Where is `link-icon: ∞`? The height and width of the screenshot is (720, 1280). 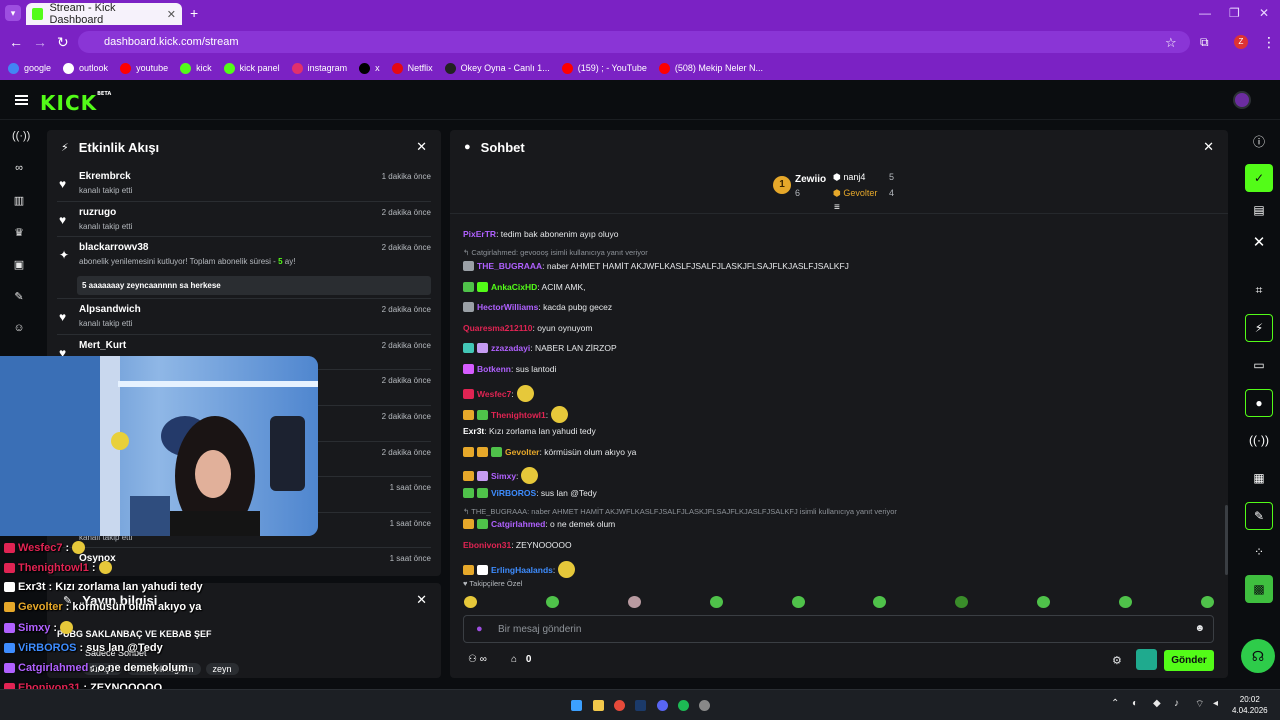 link-icon: ∞ is located at coordinates (19, 169).